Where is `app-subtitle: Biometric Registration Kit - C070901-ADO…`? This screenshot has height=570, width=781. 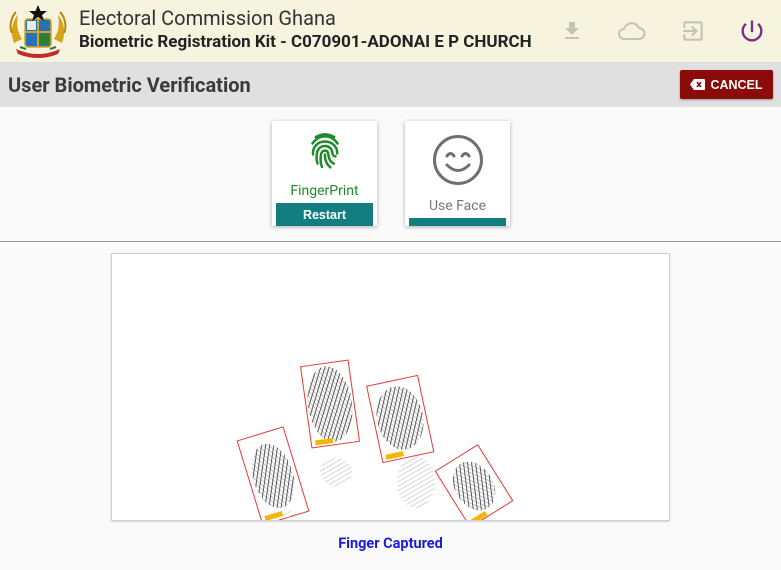 app-subtitle: Biometric Registration Kit - C070901-ADO… is located at coordinates (305, 42).